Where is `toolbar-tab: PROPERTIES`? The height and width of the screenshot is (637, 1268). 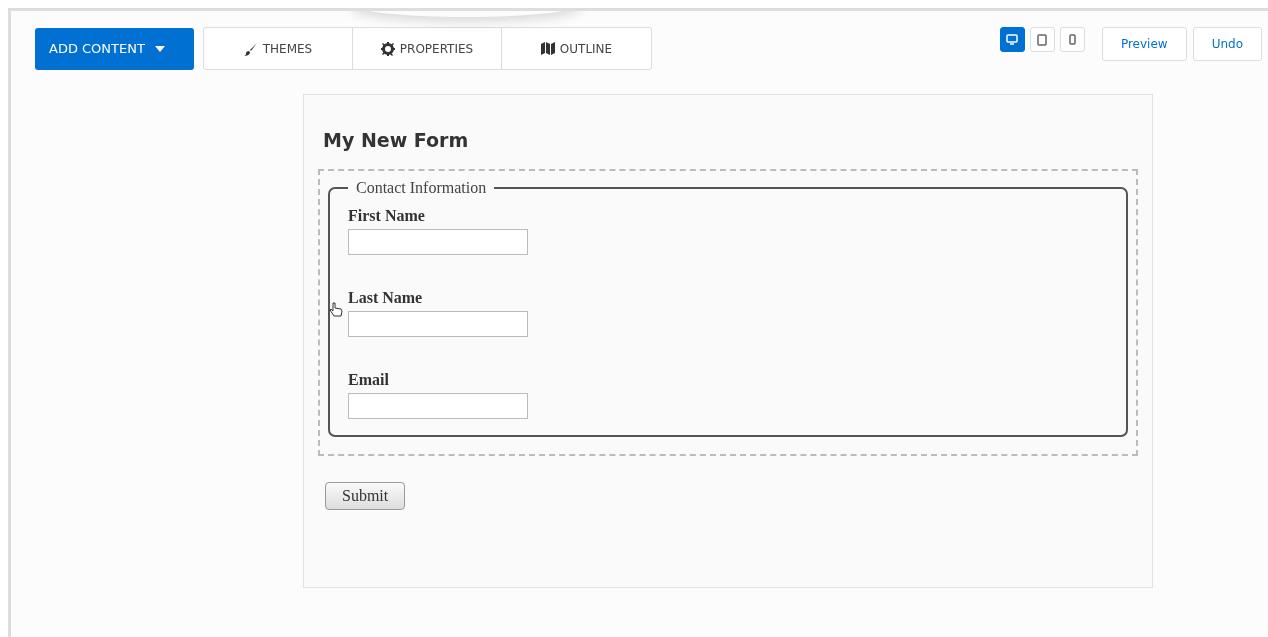
toolbar-tab: PROPERTIES is located at coordinates (427, 48).